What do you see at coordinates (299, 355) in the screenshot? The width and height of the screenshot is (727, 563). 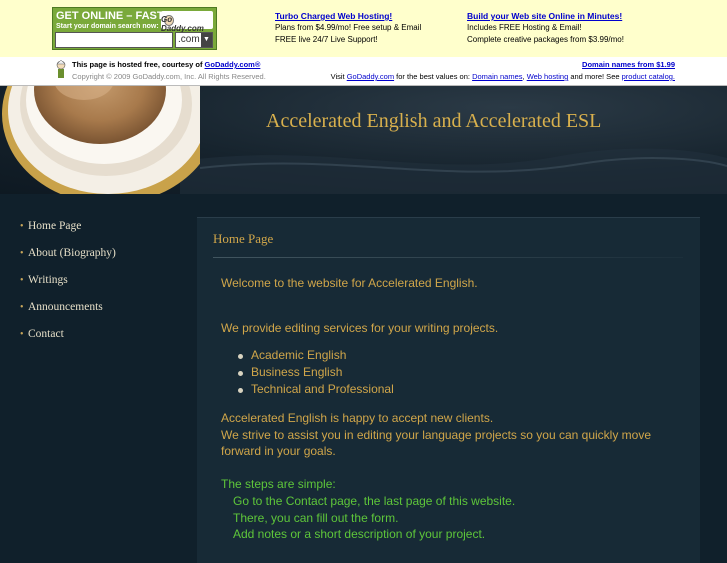 I see `service-label: Academic English` at bounding box center [299, 355].